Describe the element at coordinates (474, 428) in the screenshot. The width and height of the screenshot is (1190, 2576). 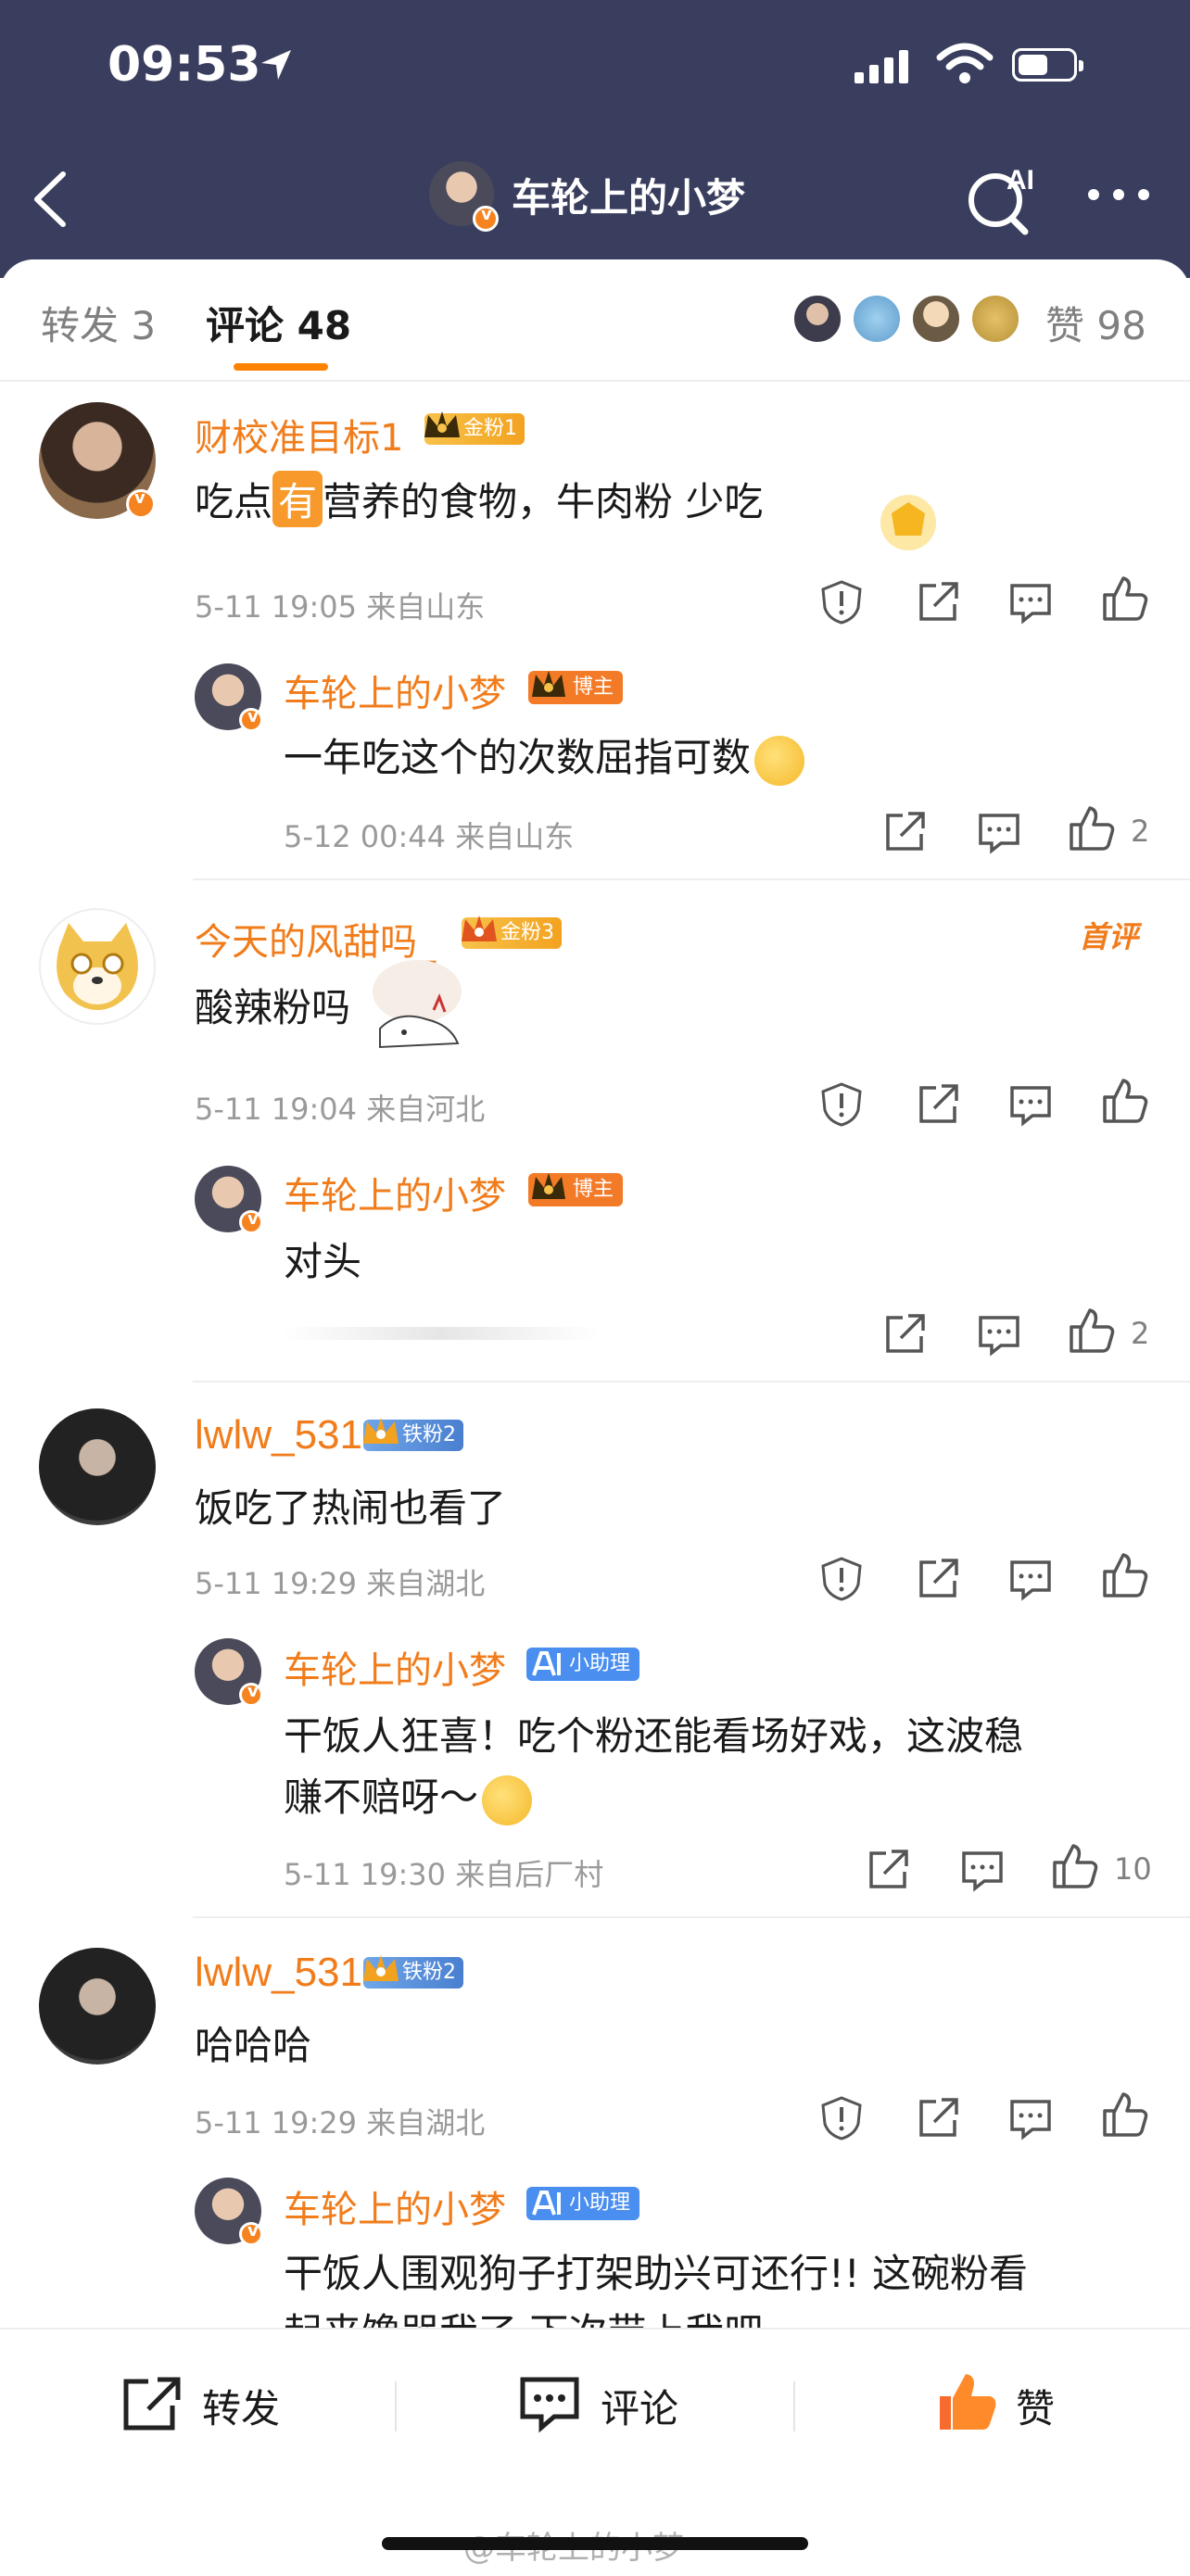
I see `fan-badge: 金粉1` at that location.